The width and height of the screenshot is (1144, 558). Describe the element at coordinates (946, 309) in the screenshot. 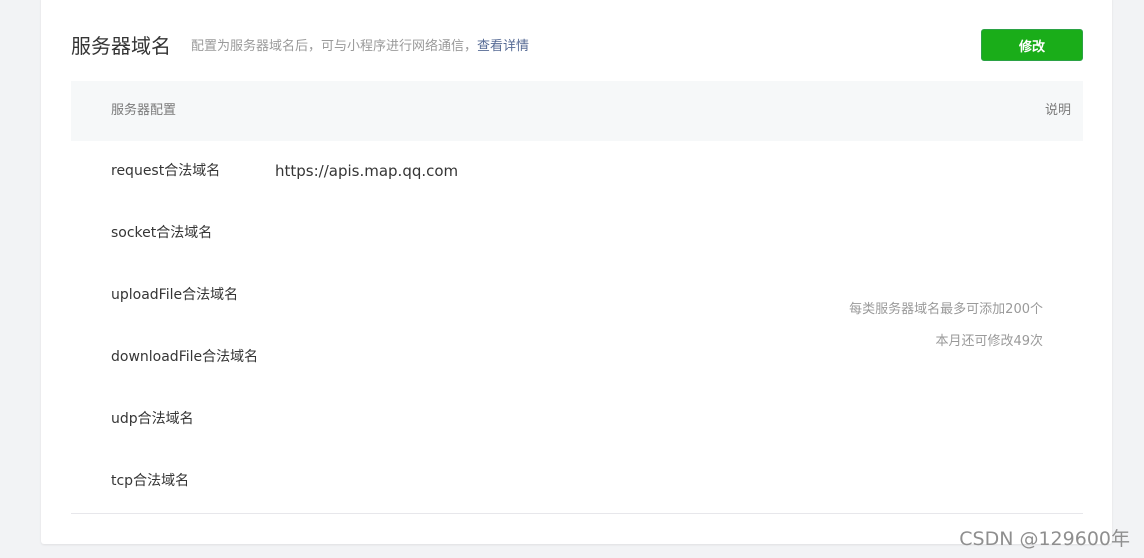

I see `domain-limit-note: 每类服务器域名最多可添加200个` at that location.